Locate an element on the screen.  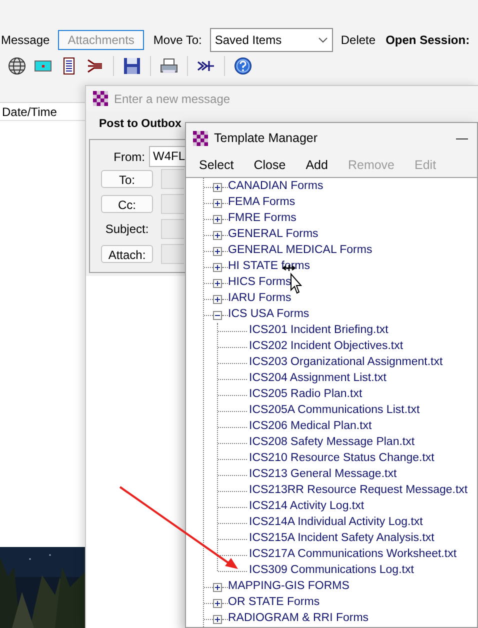
tree-item: IARU Forms is located at coordinates (260, 299).